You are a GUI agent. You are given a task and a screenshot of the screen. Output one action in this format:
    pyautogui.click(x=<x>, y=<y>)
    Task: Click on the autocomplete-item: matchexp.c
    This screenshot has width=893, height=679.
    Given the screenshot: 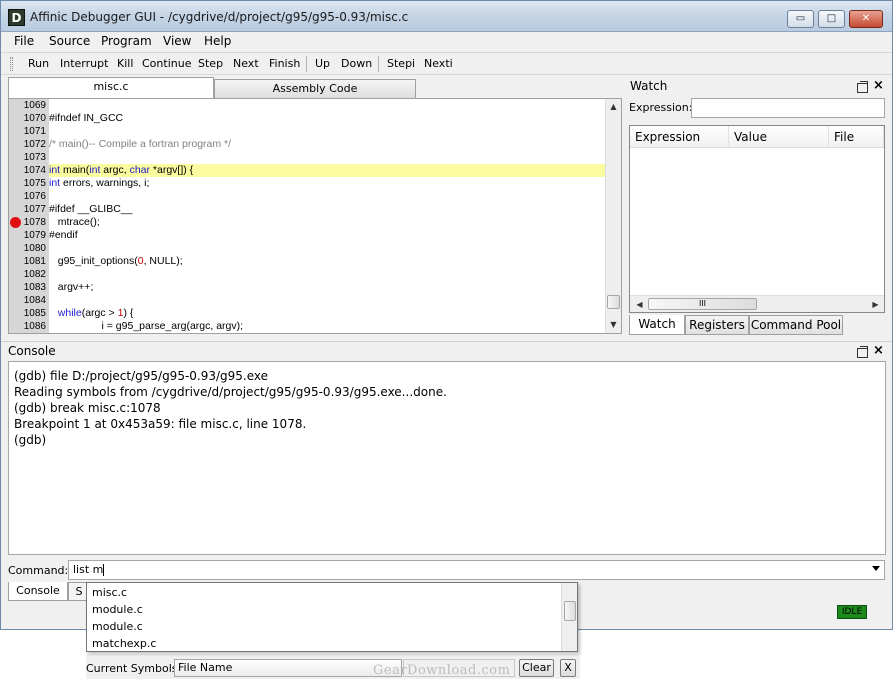 What is the action you would take?
    pyautogui.click(x=124, y=644)
    